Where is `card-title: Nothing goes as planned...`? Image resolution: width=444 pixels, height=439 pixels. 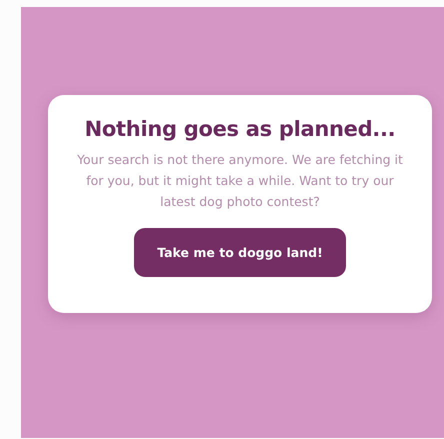 card-title: Nothing goes as planned... is located at coordinates (240, 129).